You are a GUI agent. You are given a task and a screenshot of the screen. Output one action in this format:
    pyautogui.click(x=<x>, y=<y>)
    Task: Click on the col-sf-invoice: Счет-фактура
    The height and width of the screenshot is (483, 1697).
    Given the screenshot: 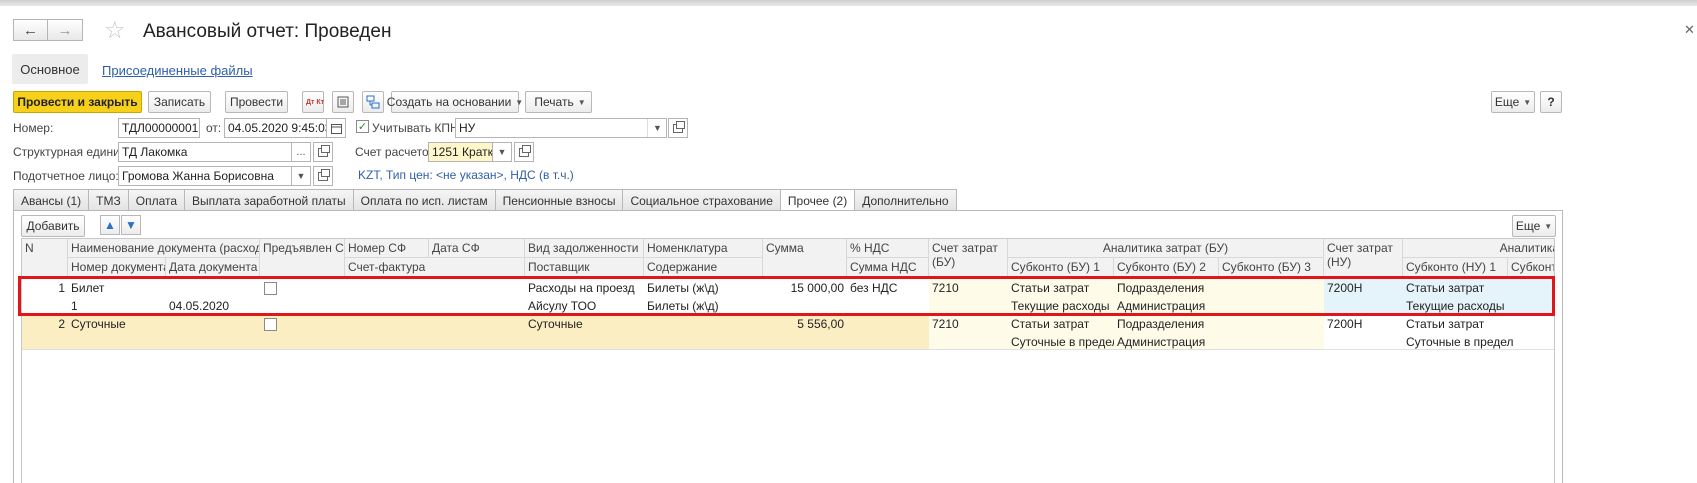 What is the action you would take?
    pyautogui.click(x=435, y=267)
    